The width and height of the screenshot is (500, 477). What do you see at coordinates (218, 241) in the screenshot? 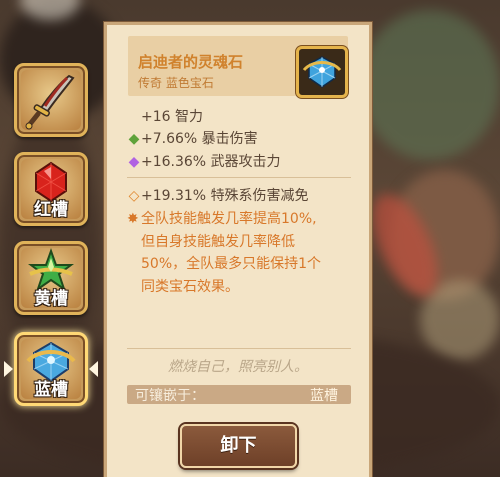
I see `effect-line: 但自身技能触发几率降低` at bounding box center [218, 241].